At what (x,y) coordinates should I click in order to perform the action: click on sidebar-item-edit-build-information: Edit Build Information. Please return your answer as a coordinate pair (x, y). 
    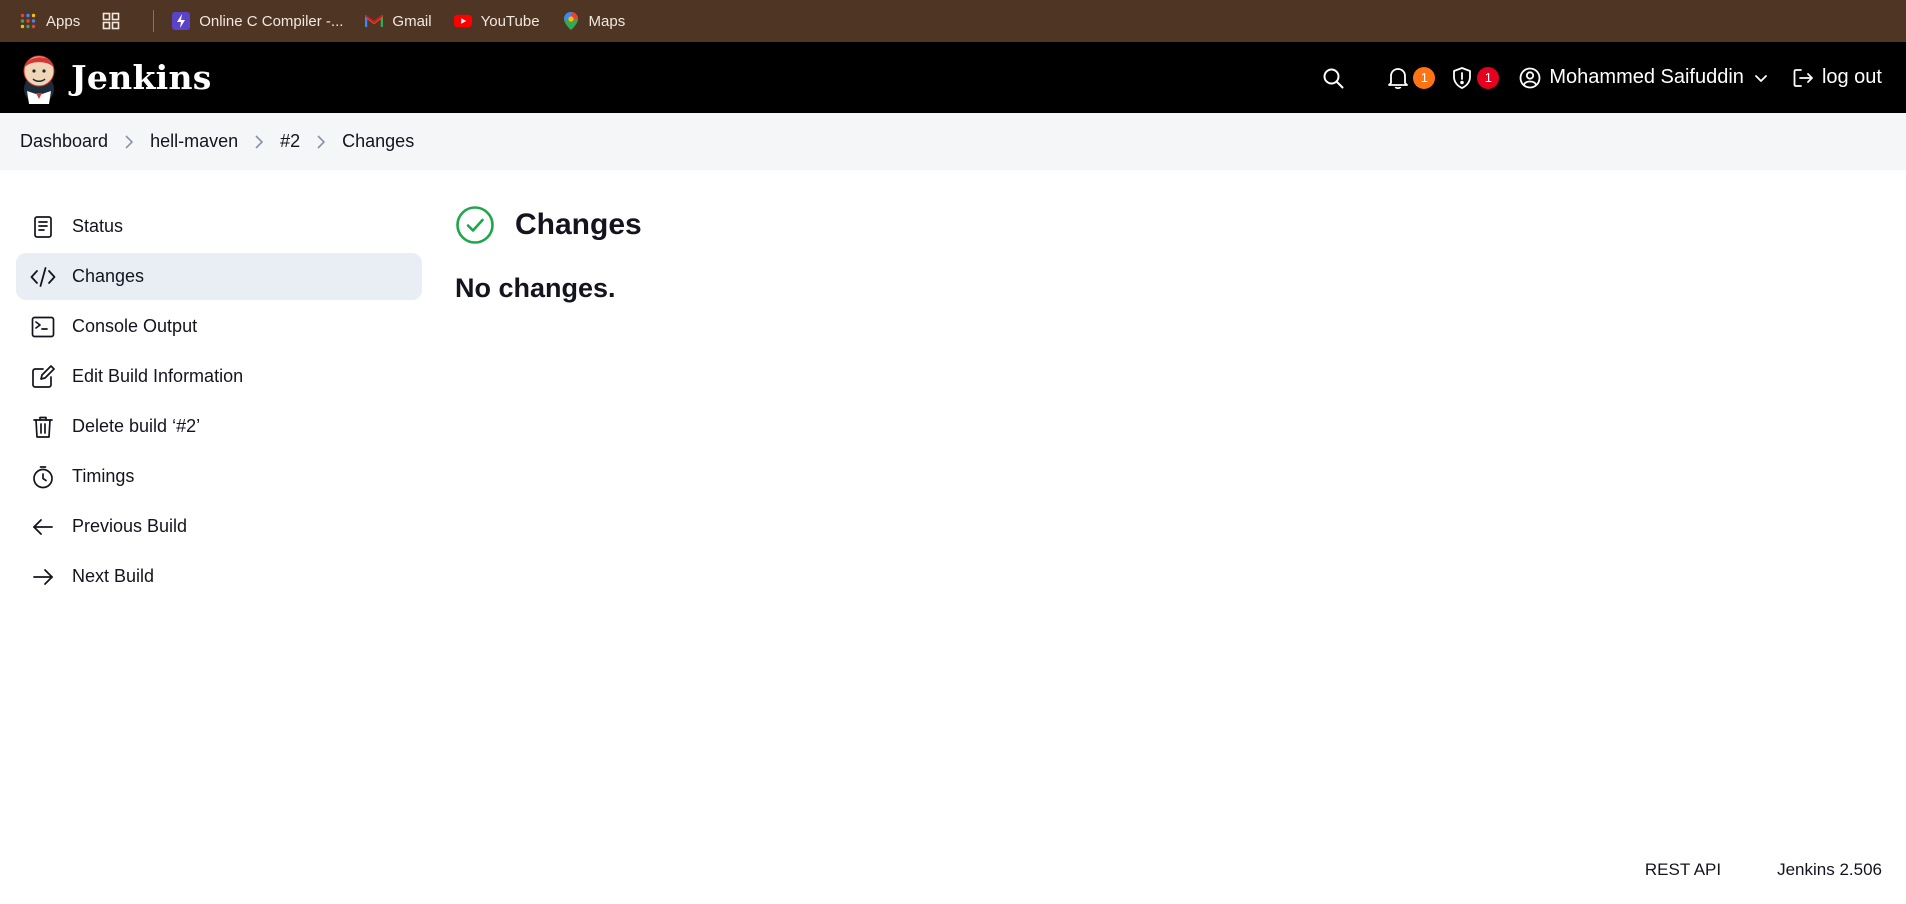
    Looking at the image, I should click on (219, 376).